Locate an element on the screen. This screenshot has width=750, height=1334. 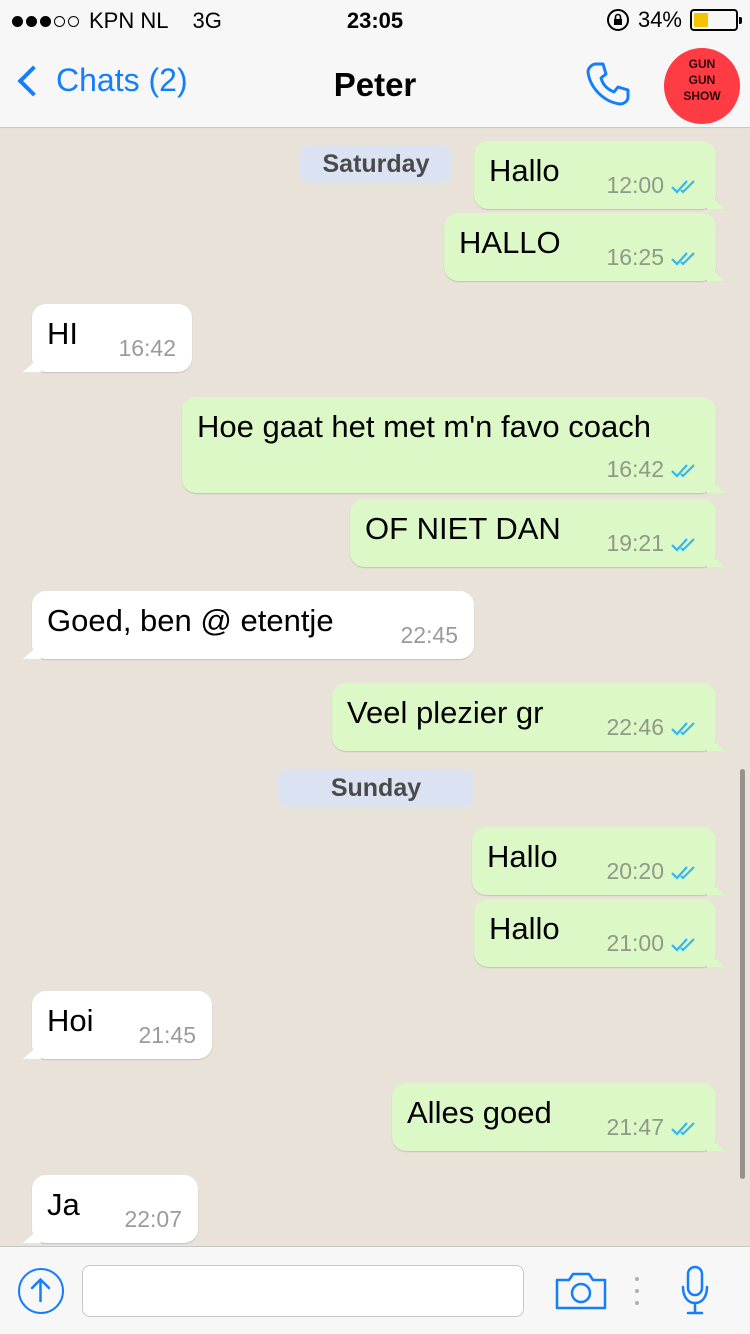
share-button is located at coordinates (41, 1291).